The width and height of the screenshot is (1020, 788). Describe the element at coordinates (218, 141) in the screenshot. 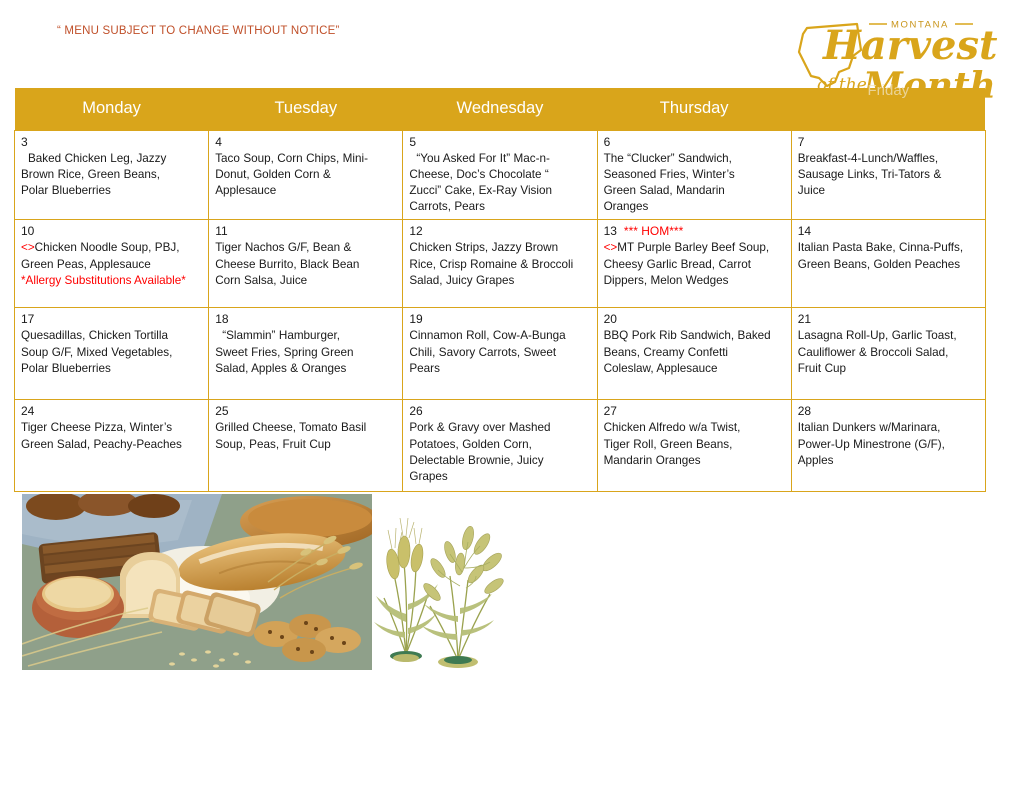

I see `day-number: 4` at that location.